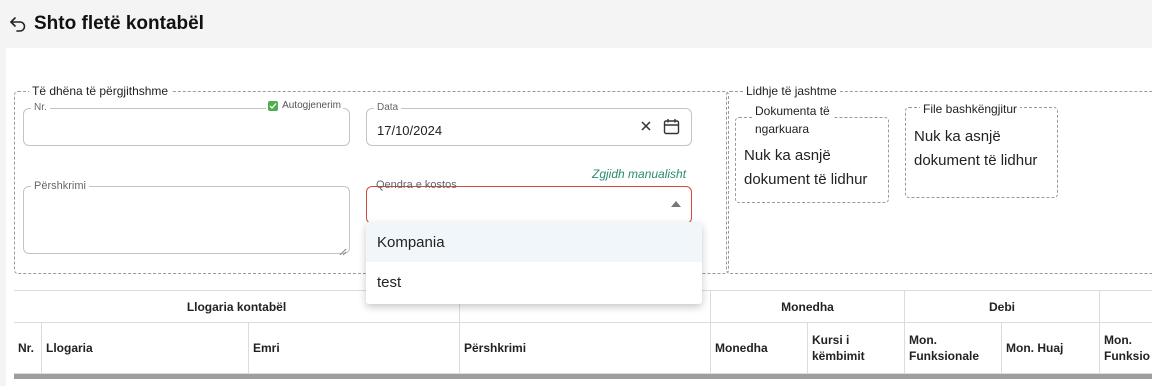 The width and height of the screenshot is (1152, 386). Describe the element at coordinates (354, 348) in the screenshot. I see `column-header-name: Emri` at that location.